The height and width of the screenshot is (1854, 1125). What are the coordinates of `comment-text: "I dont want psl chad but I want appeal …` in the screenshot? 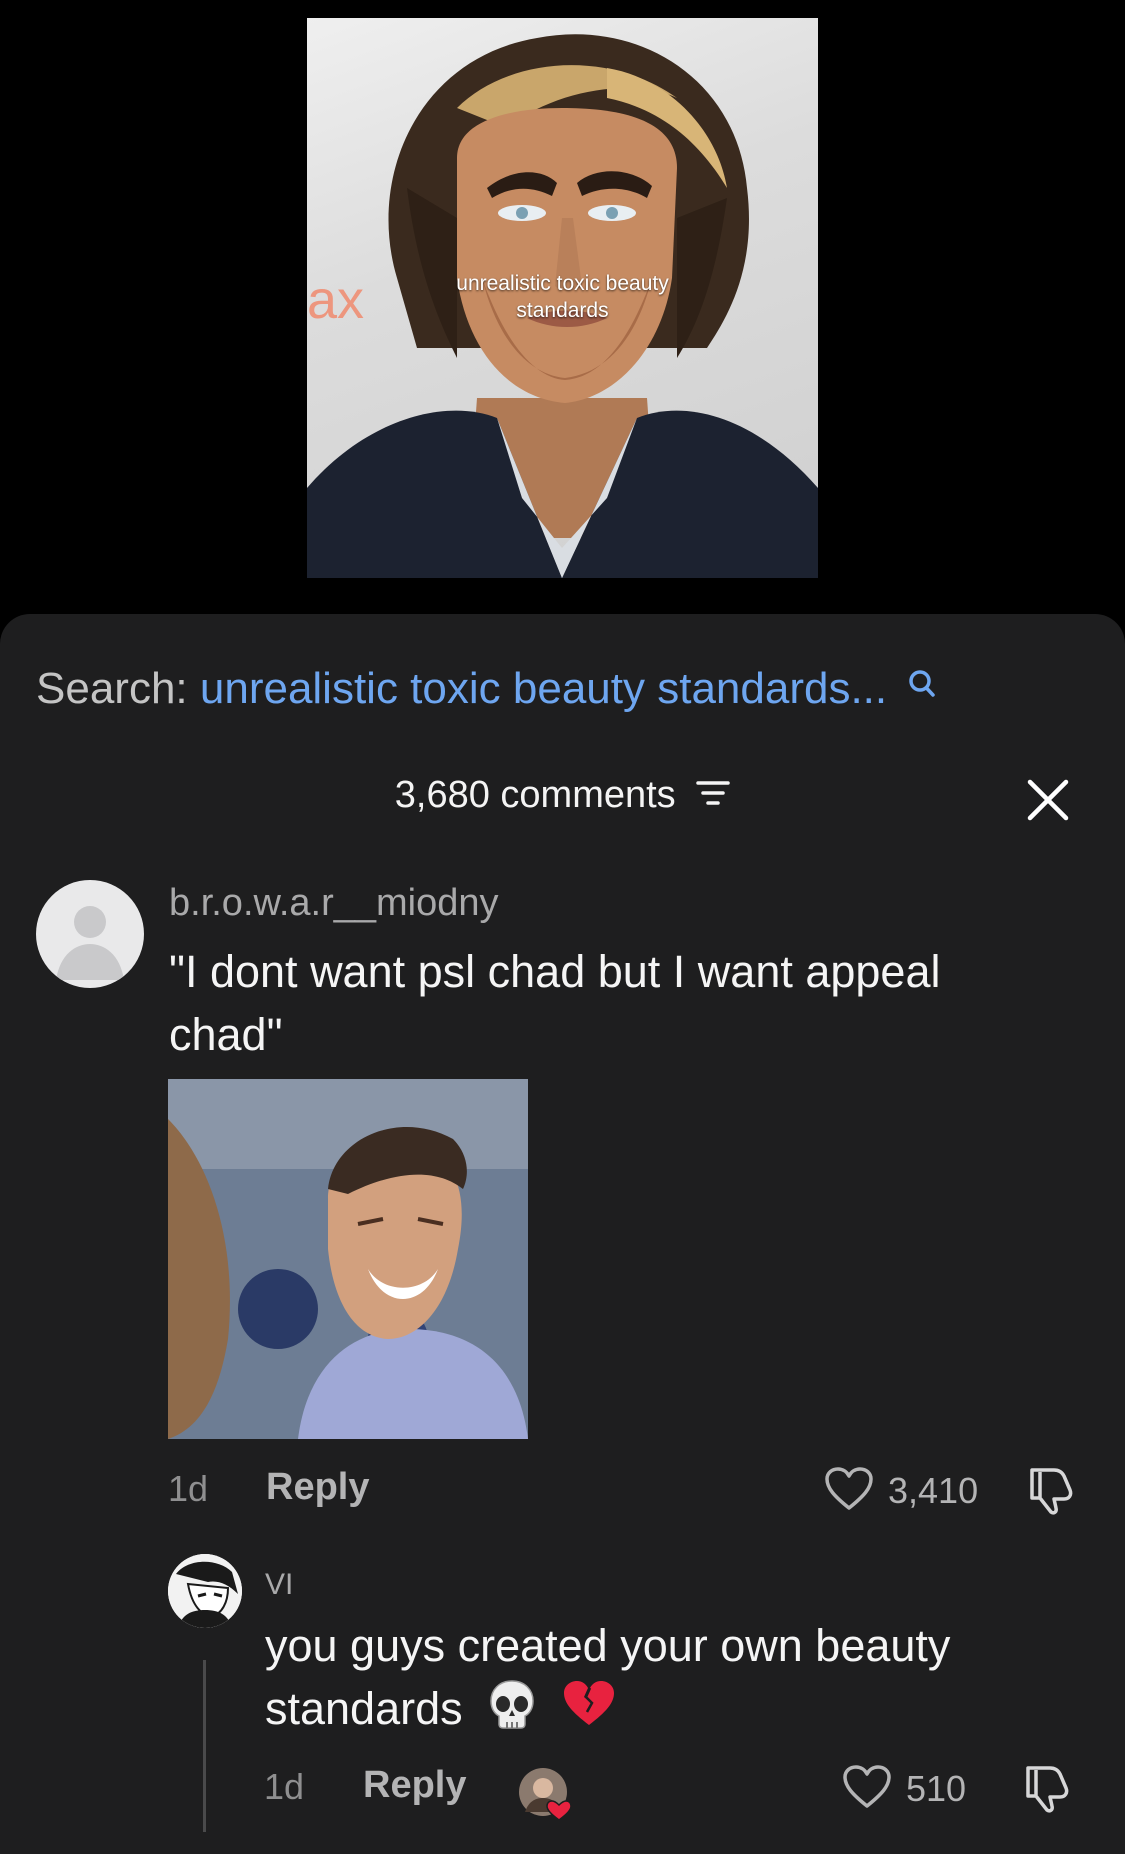 It's located at (555, 1003).